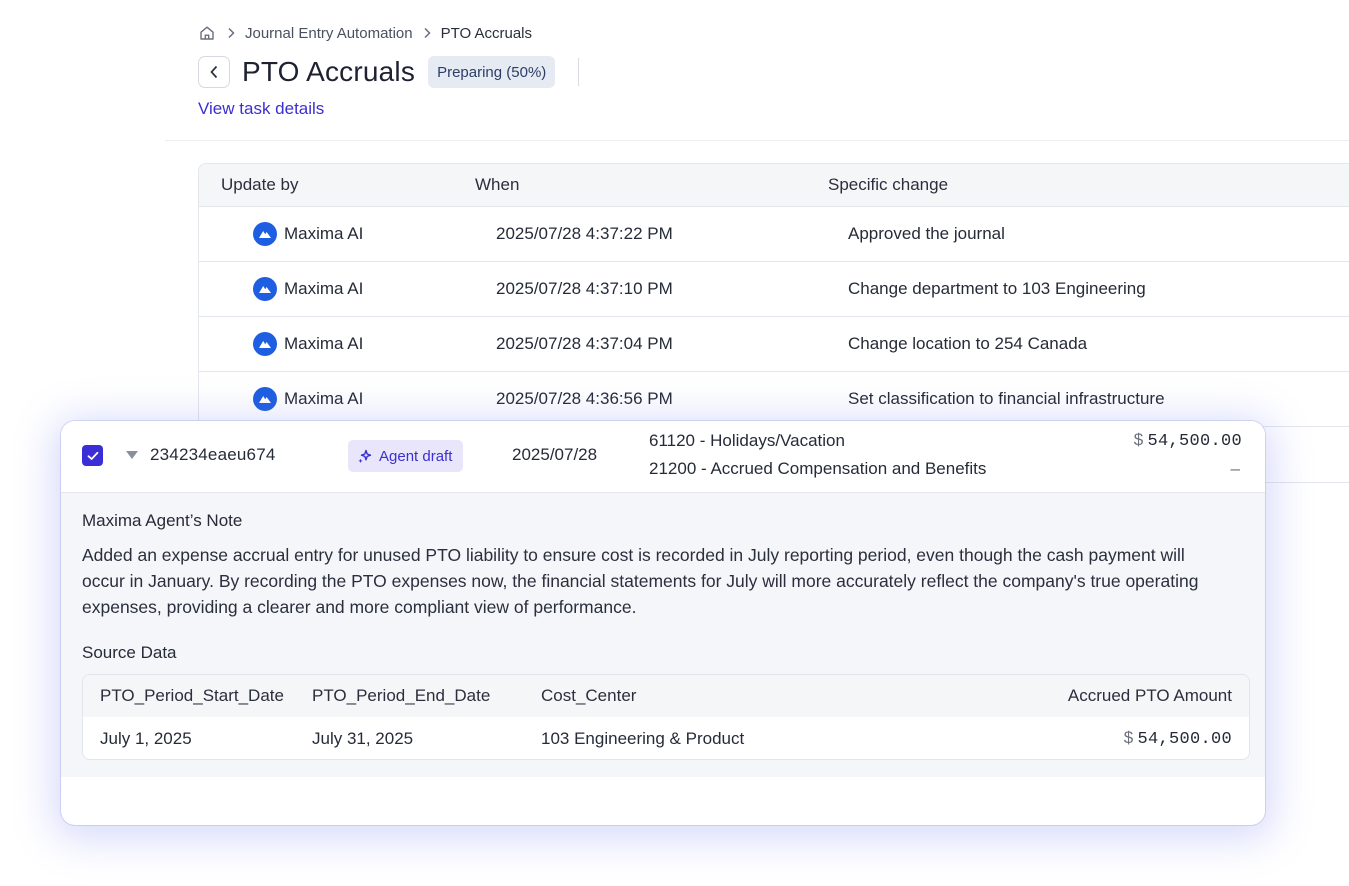 The width and height of the screenshot is (1349, 886). I want to click on change-description: Change location to 254 Canada, so click(968, 343).